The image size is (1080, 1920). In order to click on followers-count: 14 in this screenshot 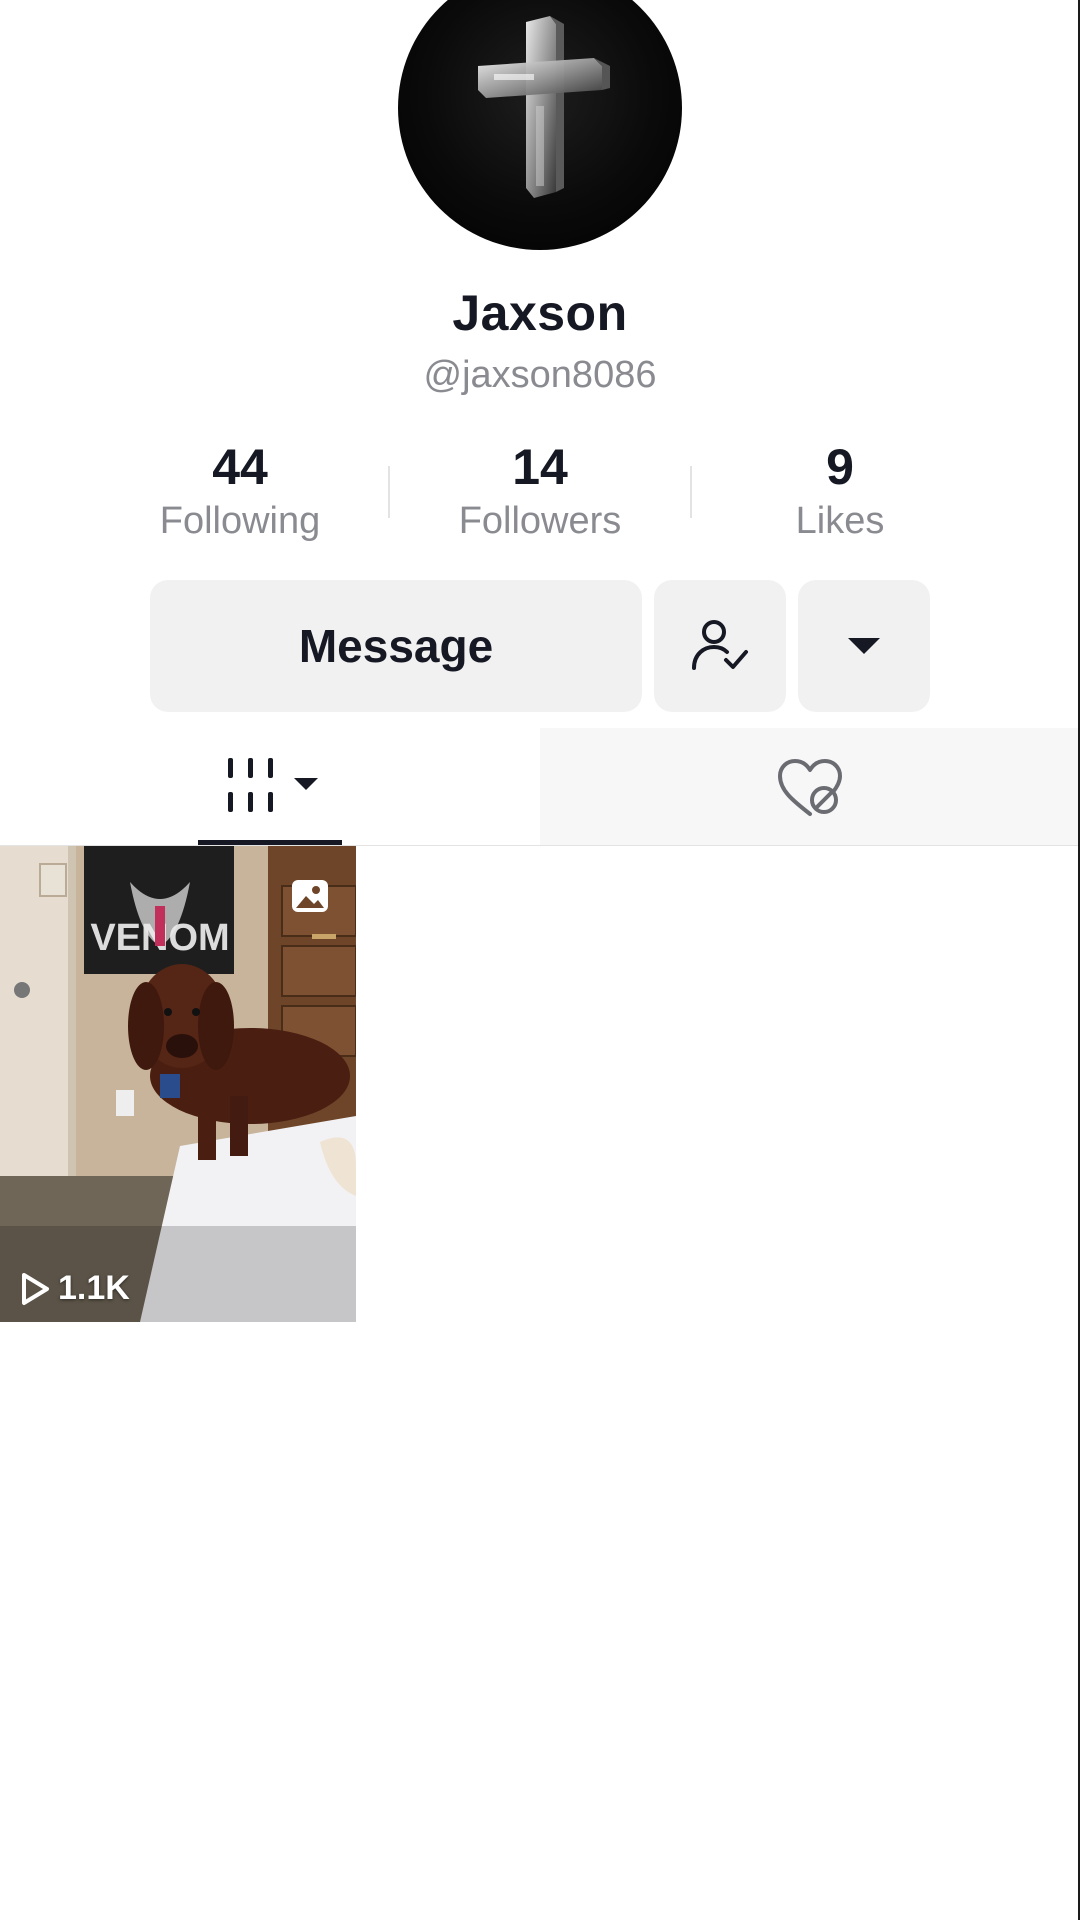, I will do `click(540, 467)`.